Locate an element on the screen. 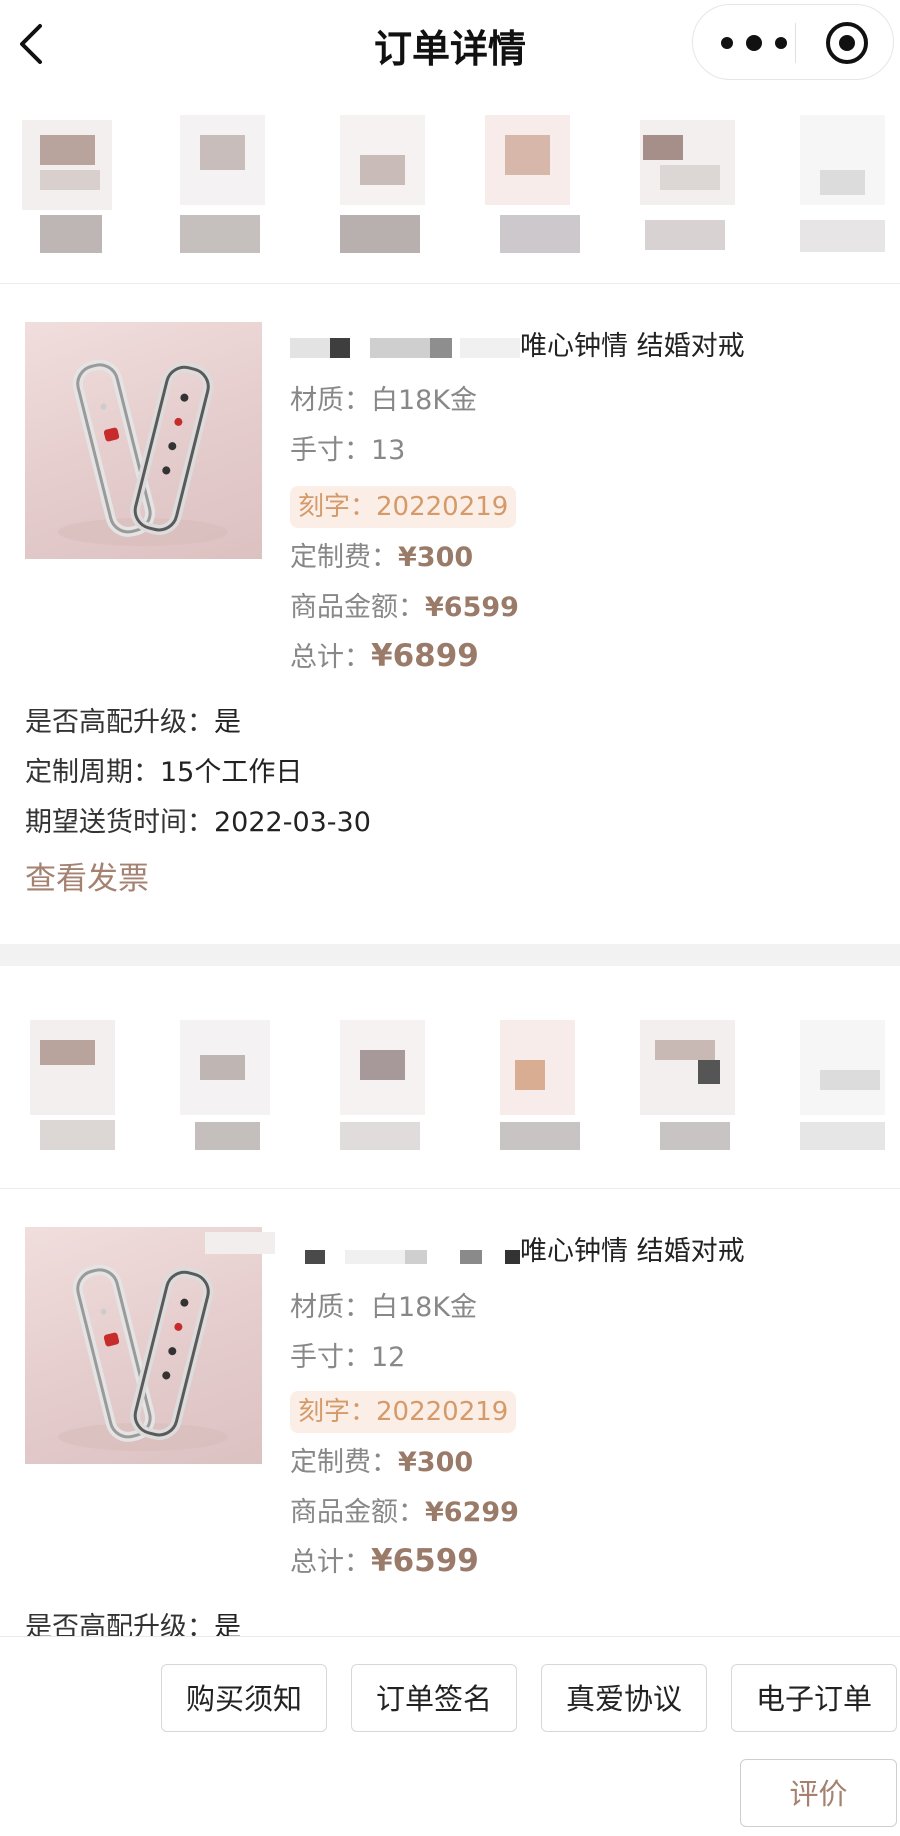 The width and height of the screenshot is (900, 1836). capsule-divider is located at coordinates (795, 43).